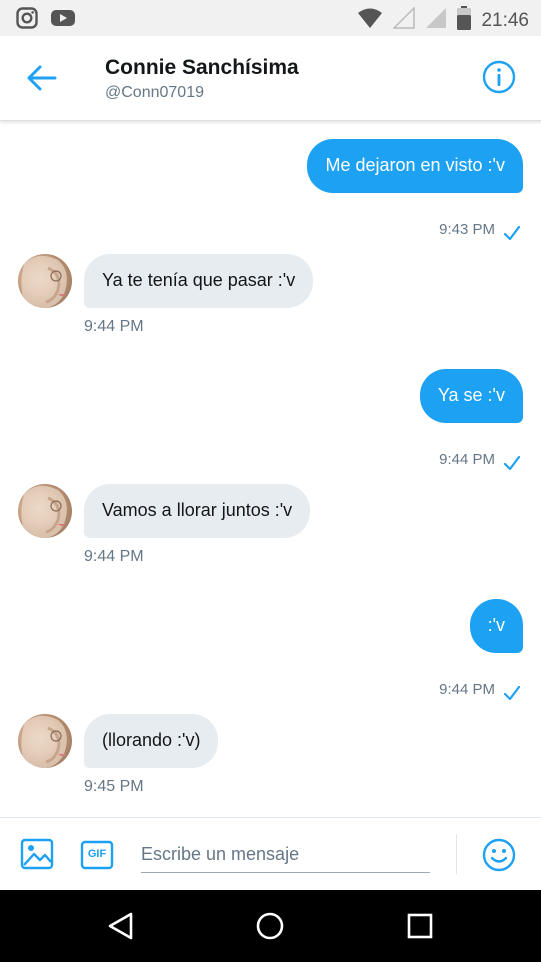  I want to click on nav-recents-button, so click(420, 926).